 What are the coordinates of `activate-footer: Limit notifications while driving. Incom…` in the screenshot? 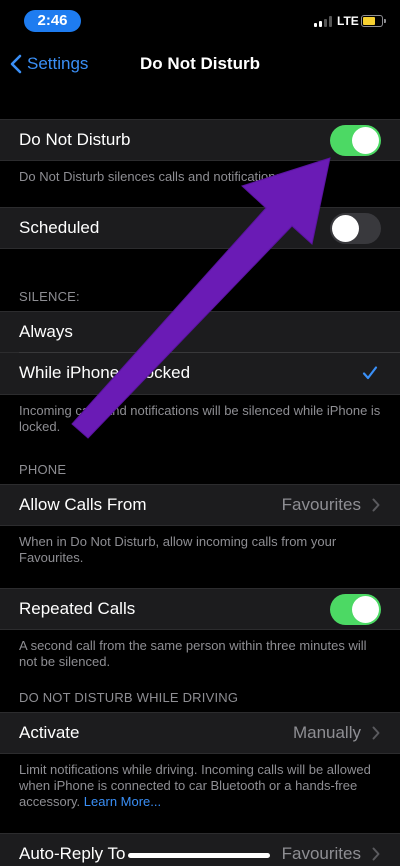 It's located at (200, 786).